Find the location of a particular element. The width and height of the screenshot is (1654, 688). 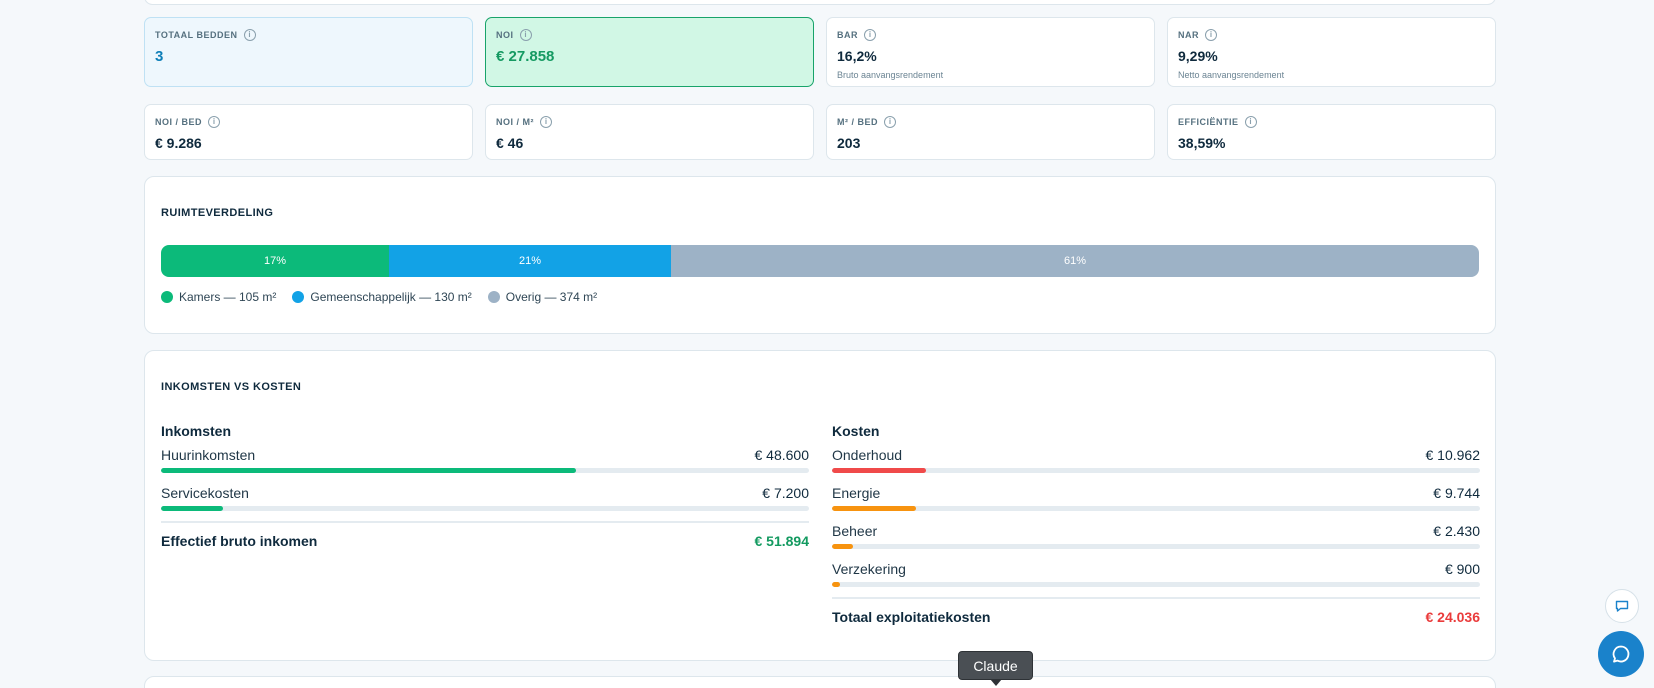

metric-label: BAR is located at coordinates (847, 35).